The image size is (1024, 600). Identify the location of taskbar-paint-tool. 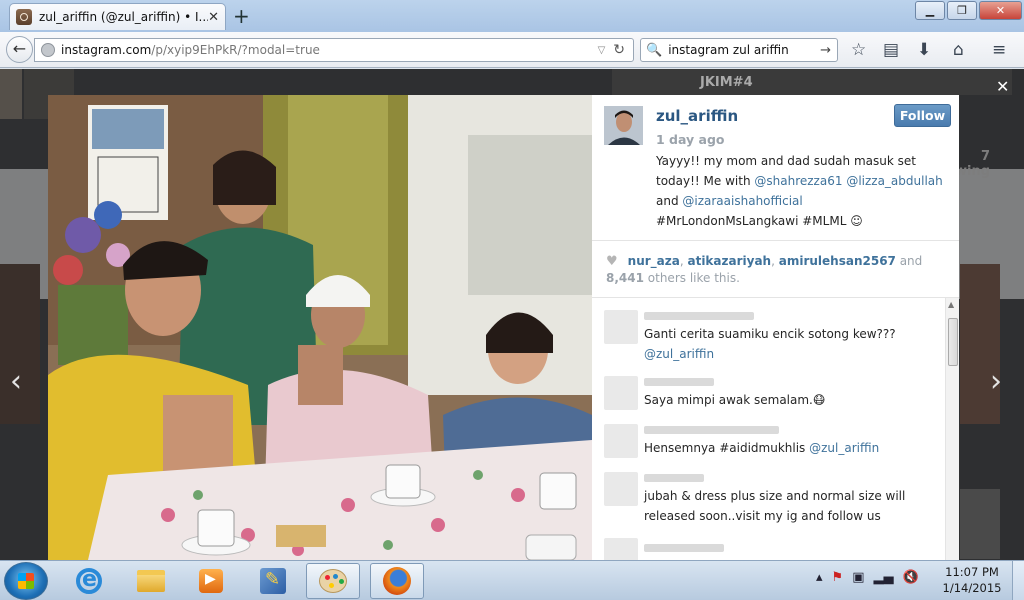
(273, 581).